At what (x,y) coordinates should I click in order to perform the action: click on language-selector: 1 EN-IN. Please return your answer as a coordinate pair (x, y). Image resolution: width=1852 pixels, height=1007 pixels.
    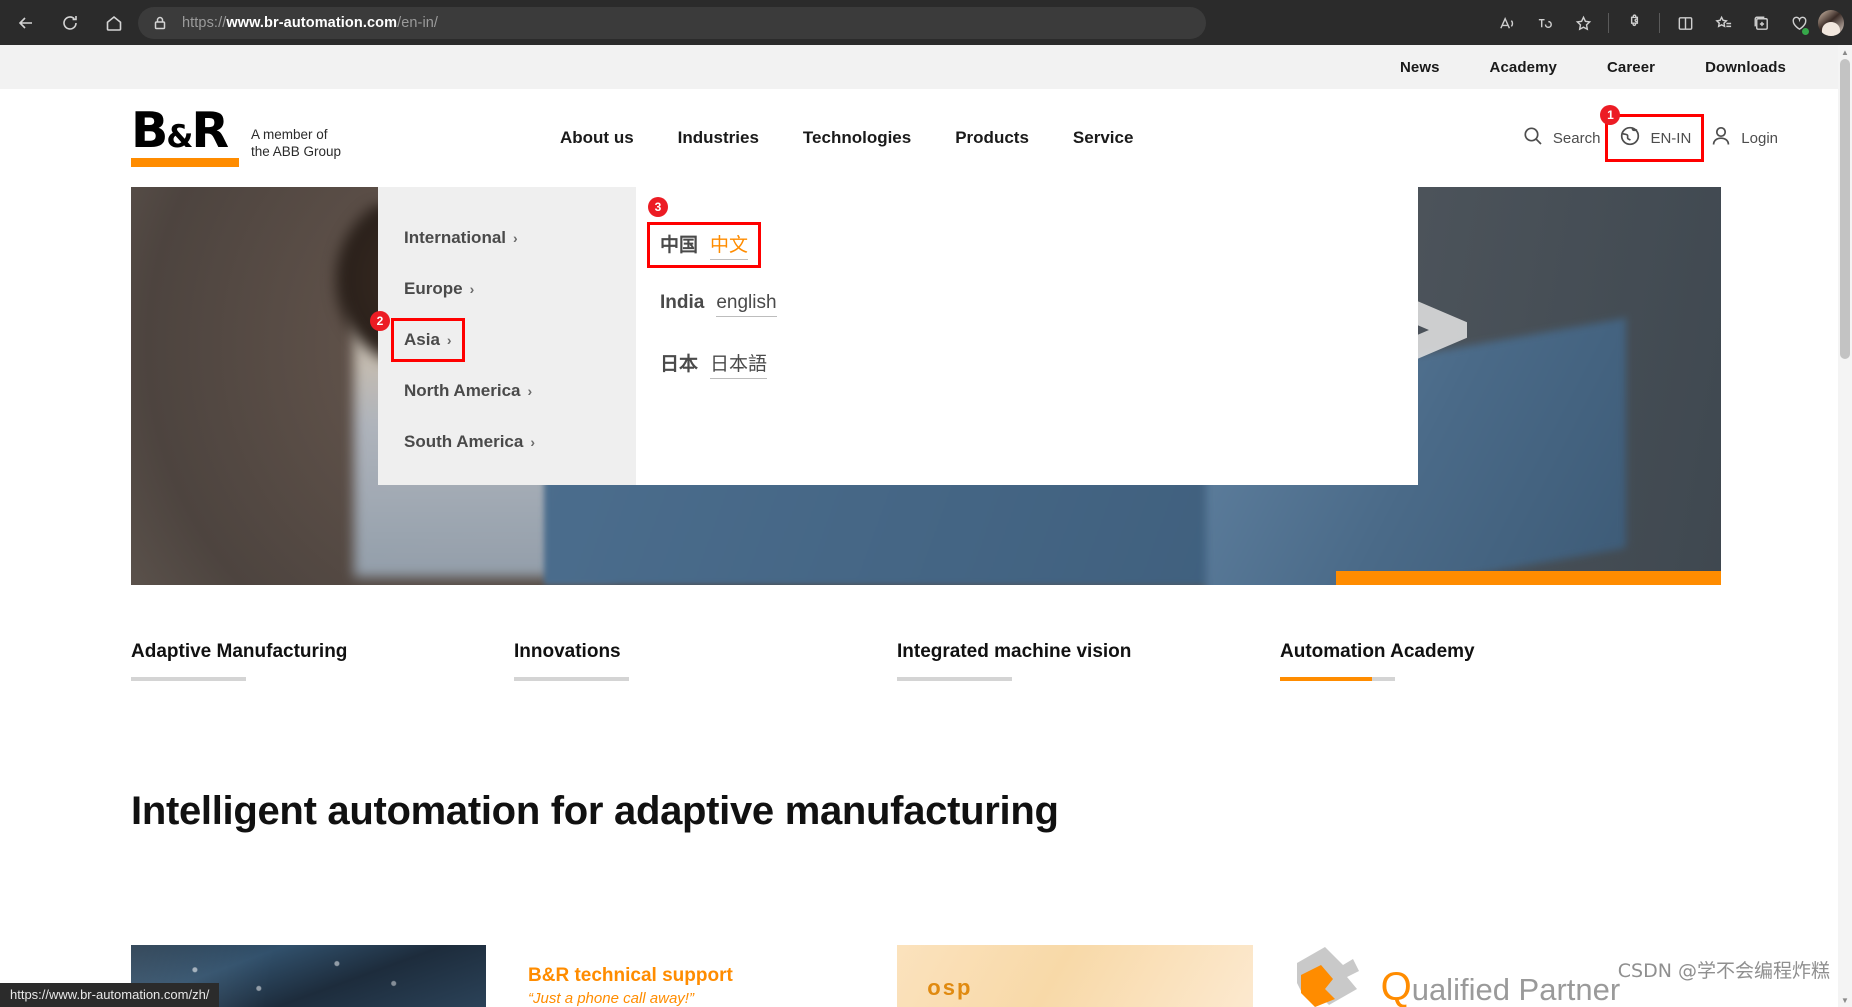
    Looking at the image, I should click on (1652, 133).